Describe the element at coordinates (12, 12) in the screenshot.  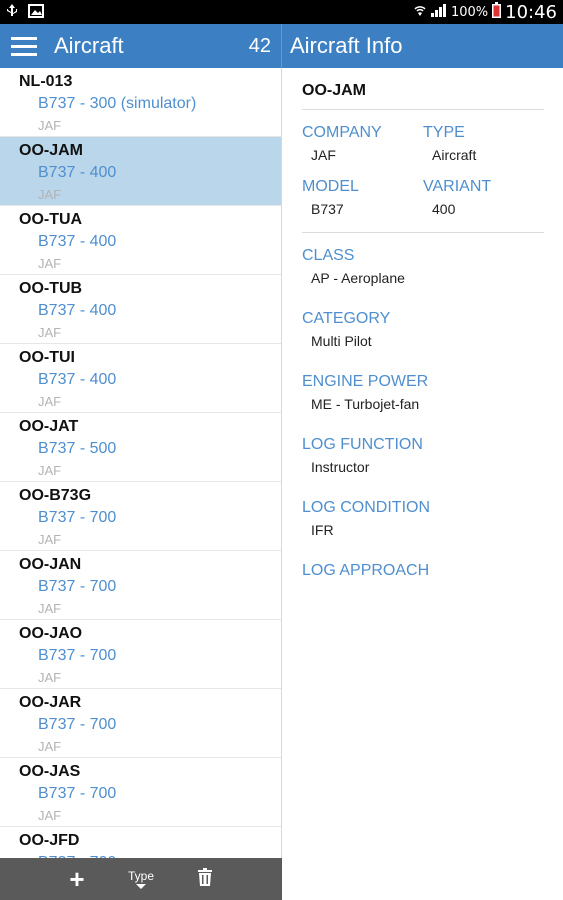
I see `usb-icon` at that location.